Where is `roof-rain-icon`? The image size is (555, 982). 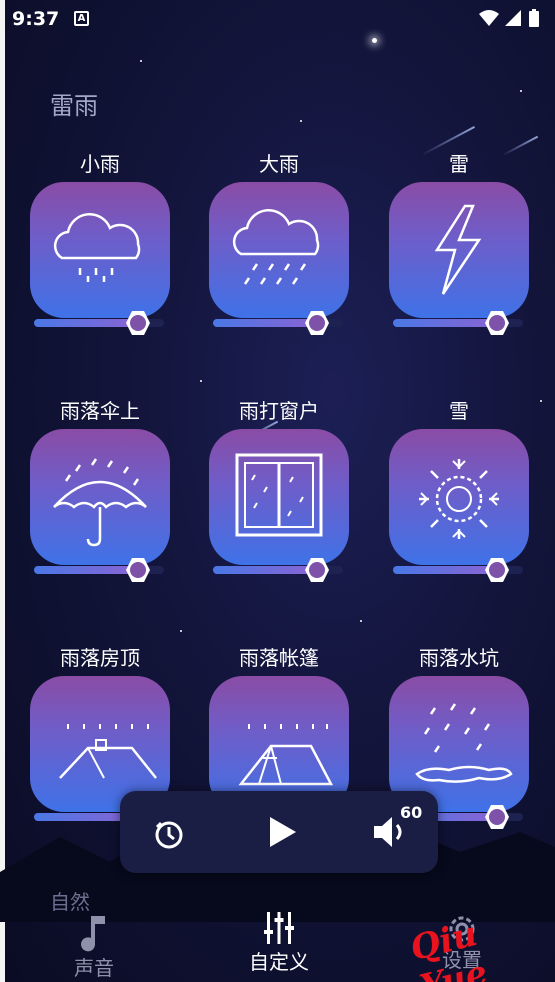
roof-rain-icon is located at coordinates (108, 751).